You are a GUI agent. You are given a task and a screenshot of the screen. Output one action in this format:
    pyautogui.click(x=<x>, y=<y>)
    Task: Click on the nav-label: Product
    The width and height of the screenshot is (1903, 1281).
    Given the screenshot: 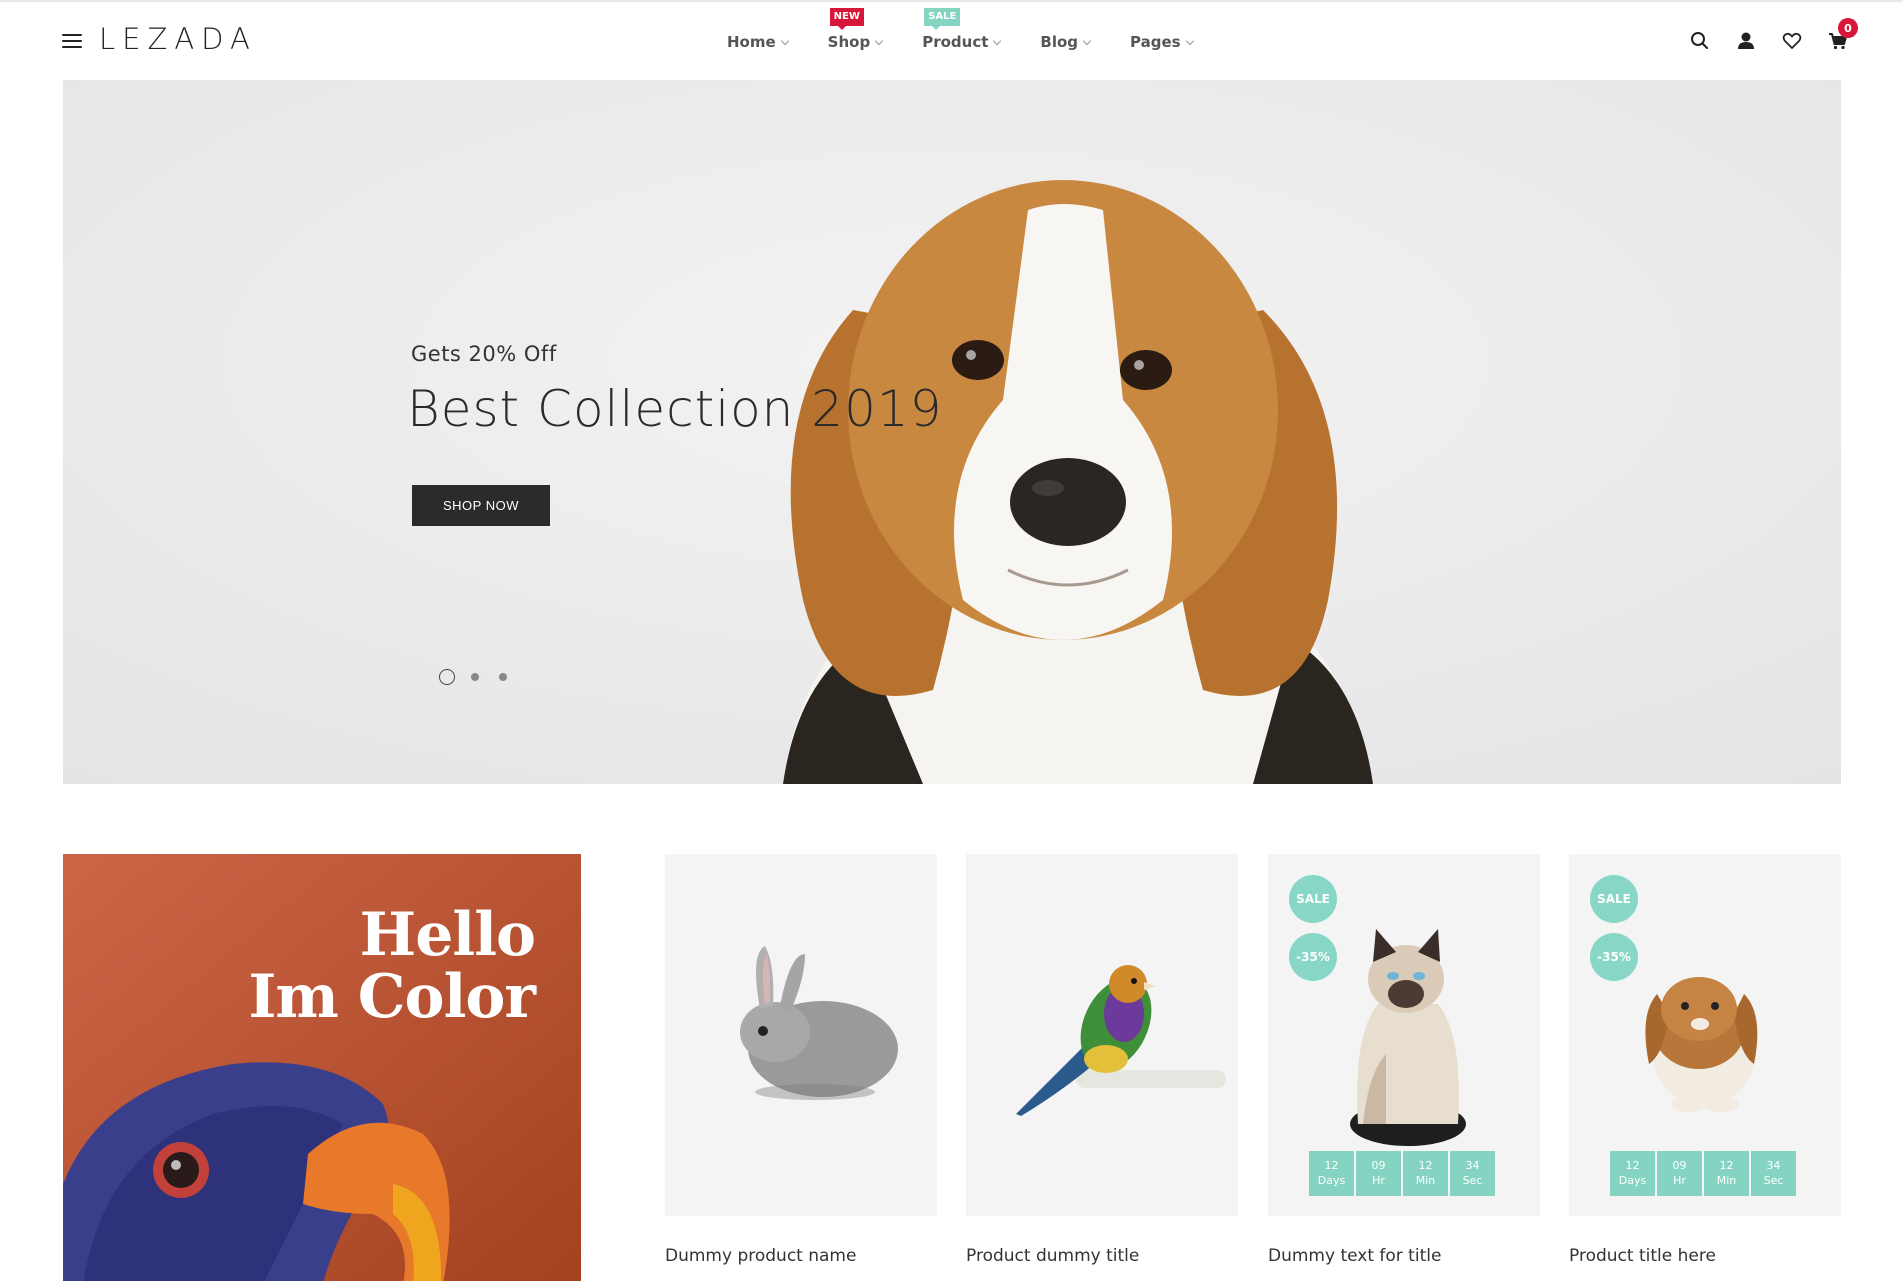 What is the action you would take?
    pyautogui.click(x=955, y=42)
    